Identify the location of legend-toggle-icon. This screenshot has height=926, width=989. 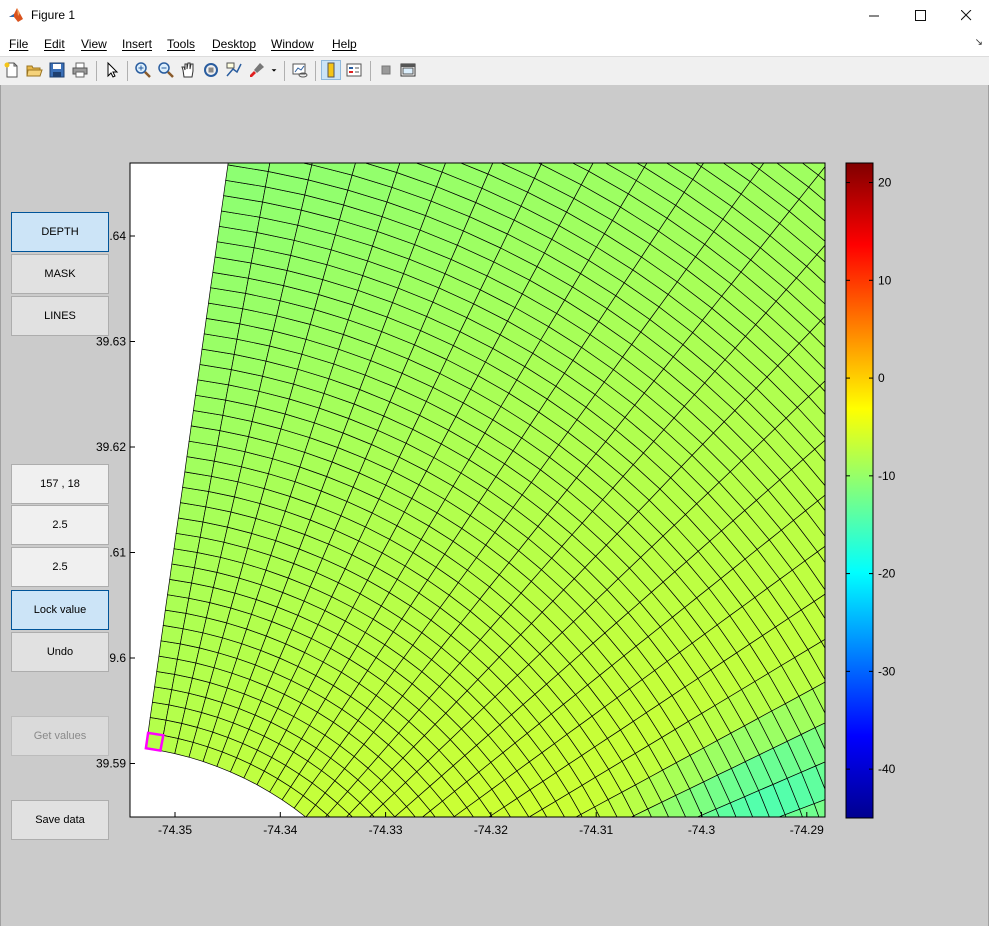
(354, 70).